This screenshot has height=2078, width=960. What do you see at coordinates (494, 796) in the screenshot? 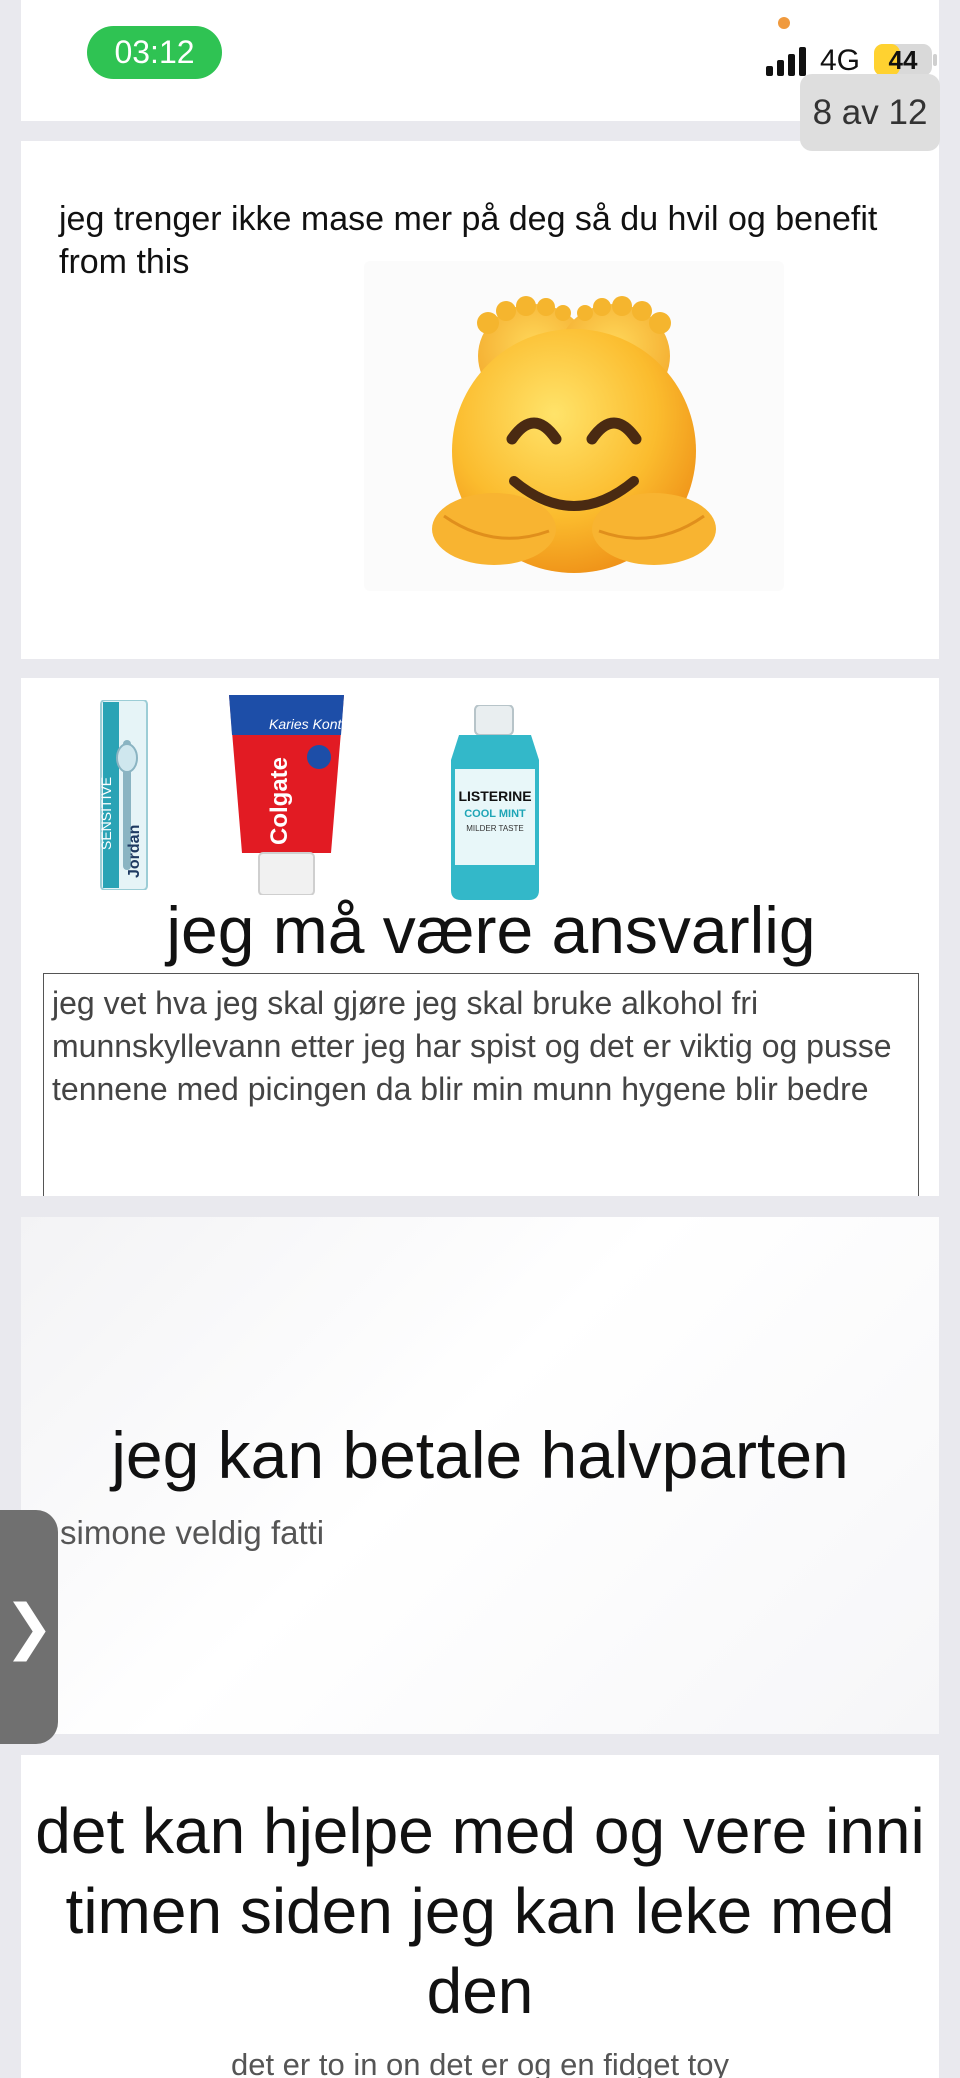
I see `mouthwash-brand: LISTERINE` at bounding box center [494, 796].